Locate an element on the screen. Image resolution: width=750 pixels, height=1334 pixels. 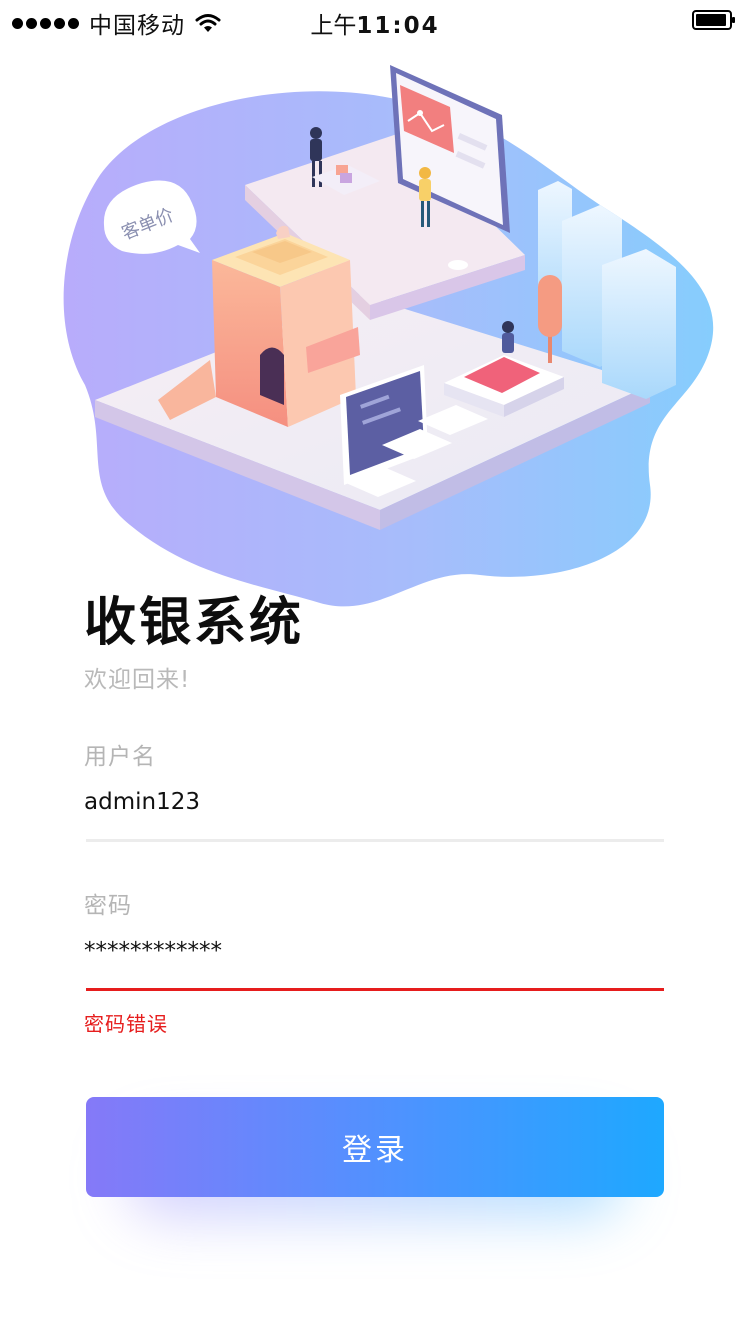
status-bar: 中国移动 上午11:04 is located at coordinates (375, 20).